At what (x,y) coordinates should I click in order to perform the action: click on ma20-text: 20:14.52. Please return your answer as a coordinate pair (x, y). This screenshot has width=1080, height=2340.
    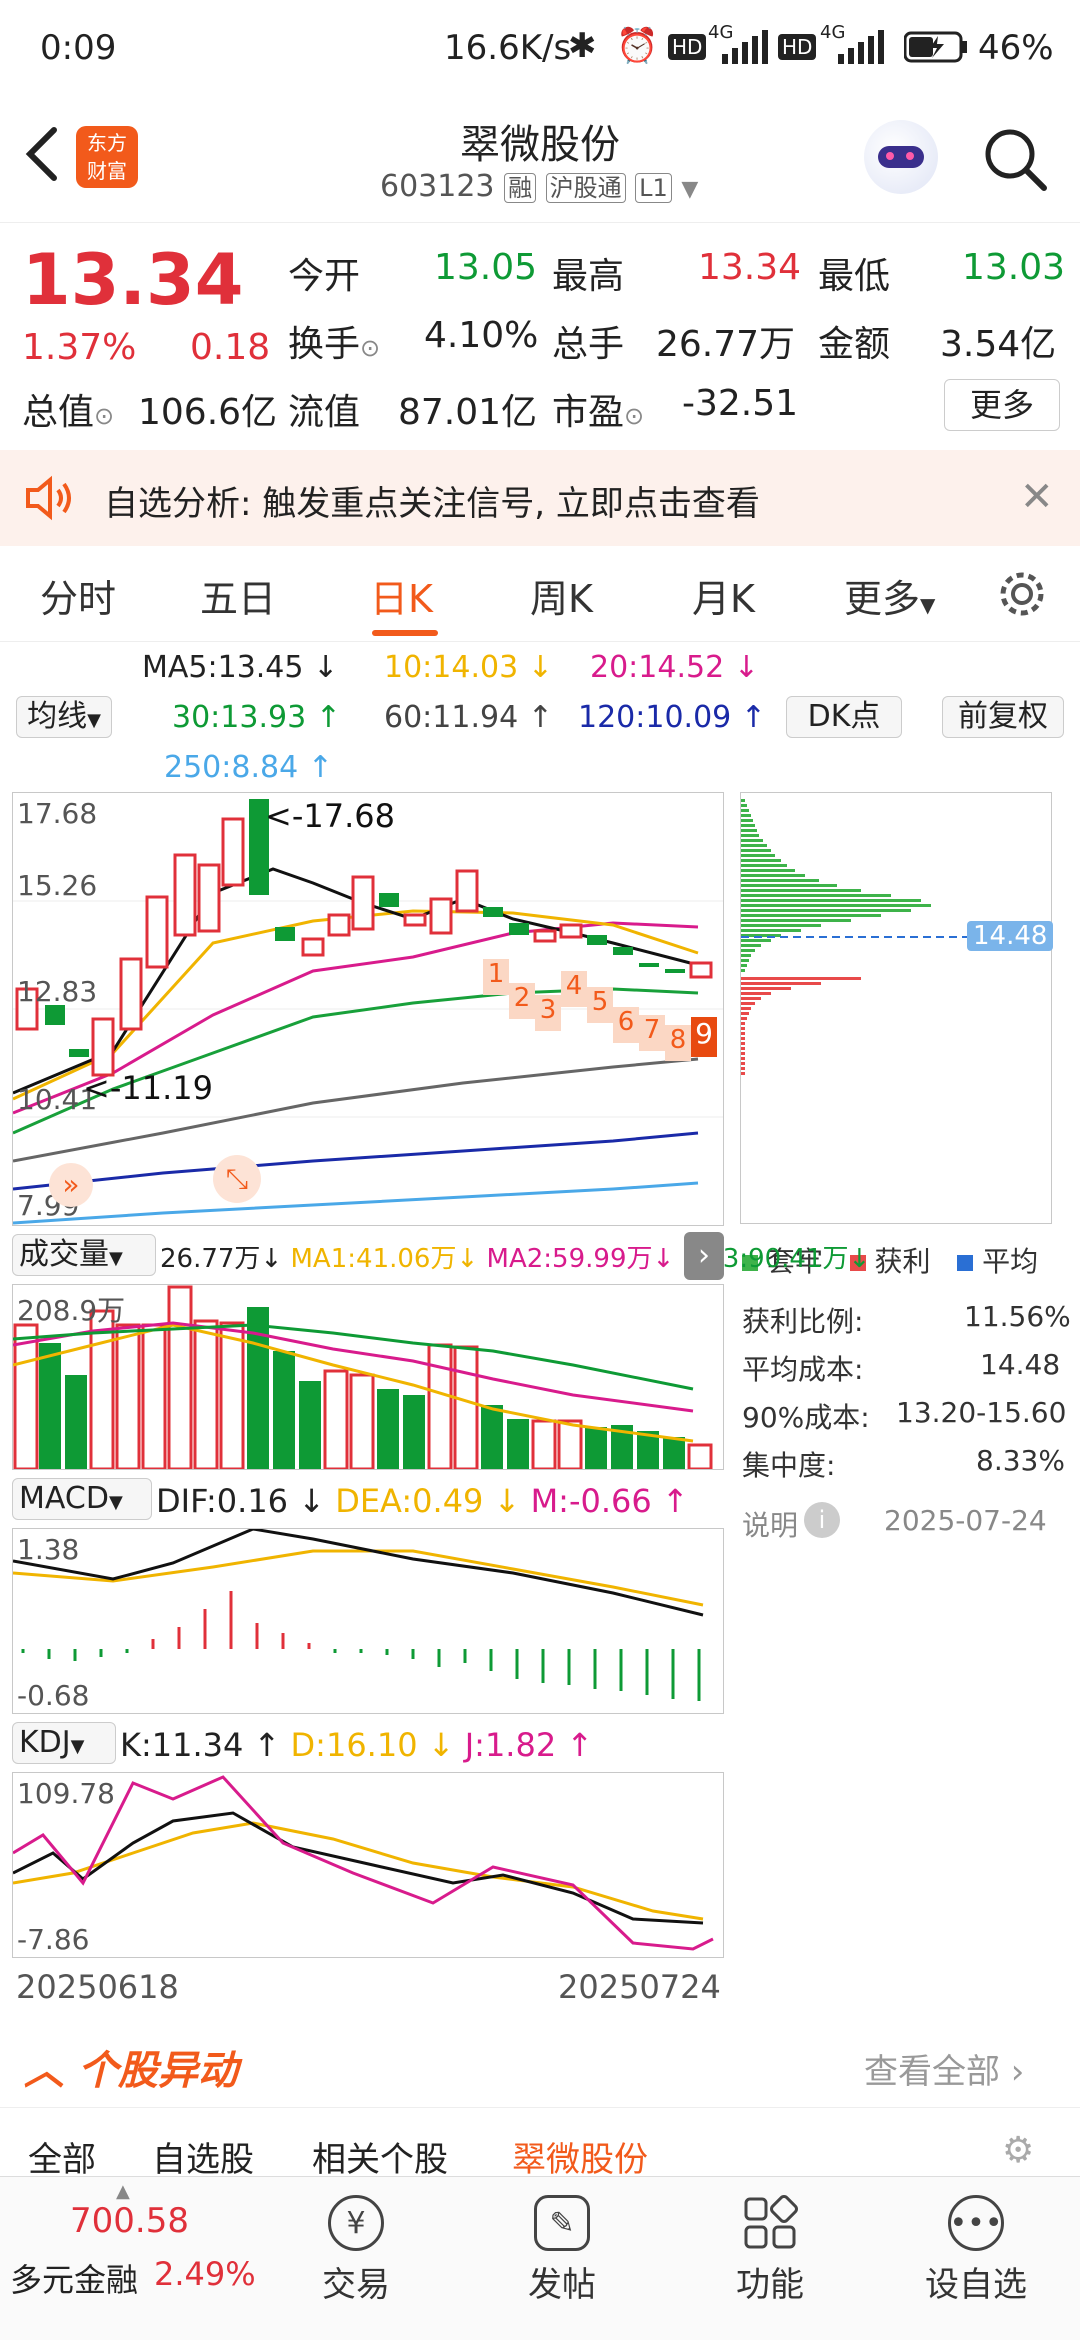
    Looking at the image, I should click on (657, 667).